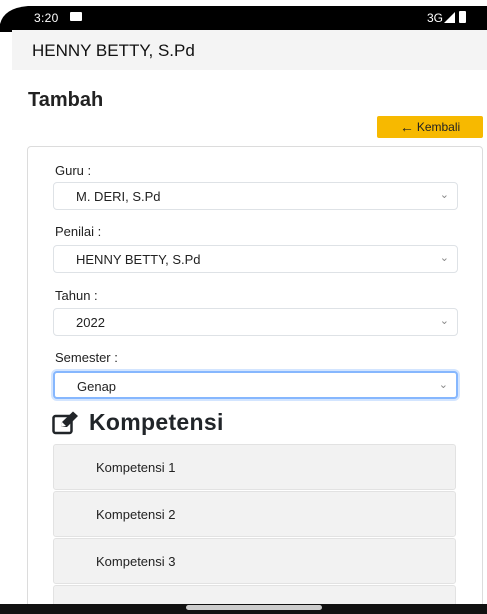 Image resolution: width=487 pixels, height=614 pixels. Describe the element at coordinates (406, 127) in the screenshot. I see `arrow-left-icon: ←` at that location.